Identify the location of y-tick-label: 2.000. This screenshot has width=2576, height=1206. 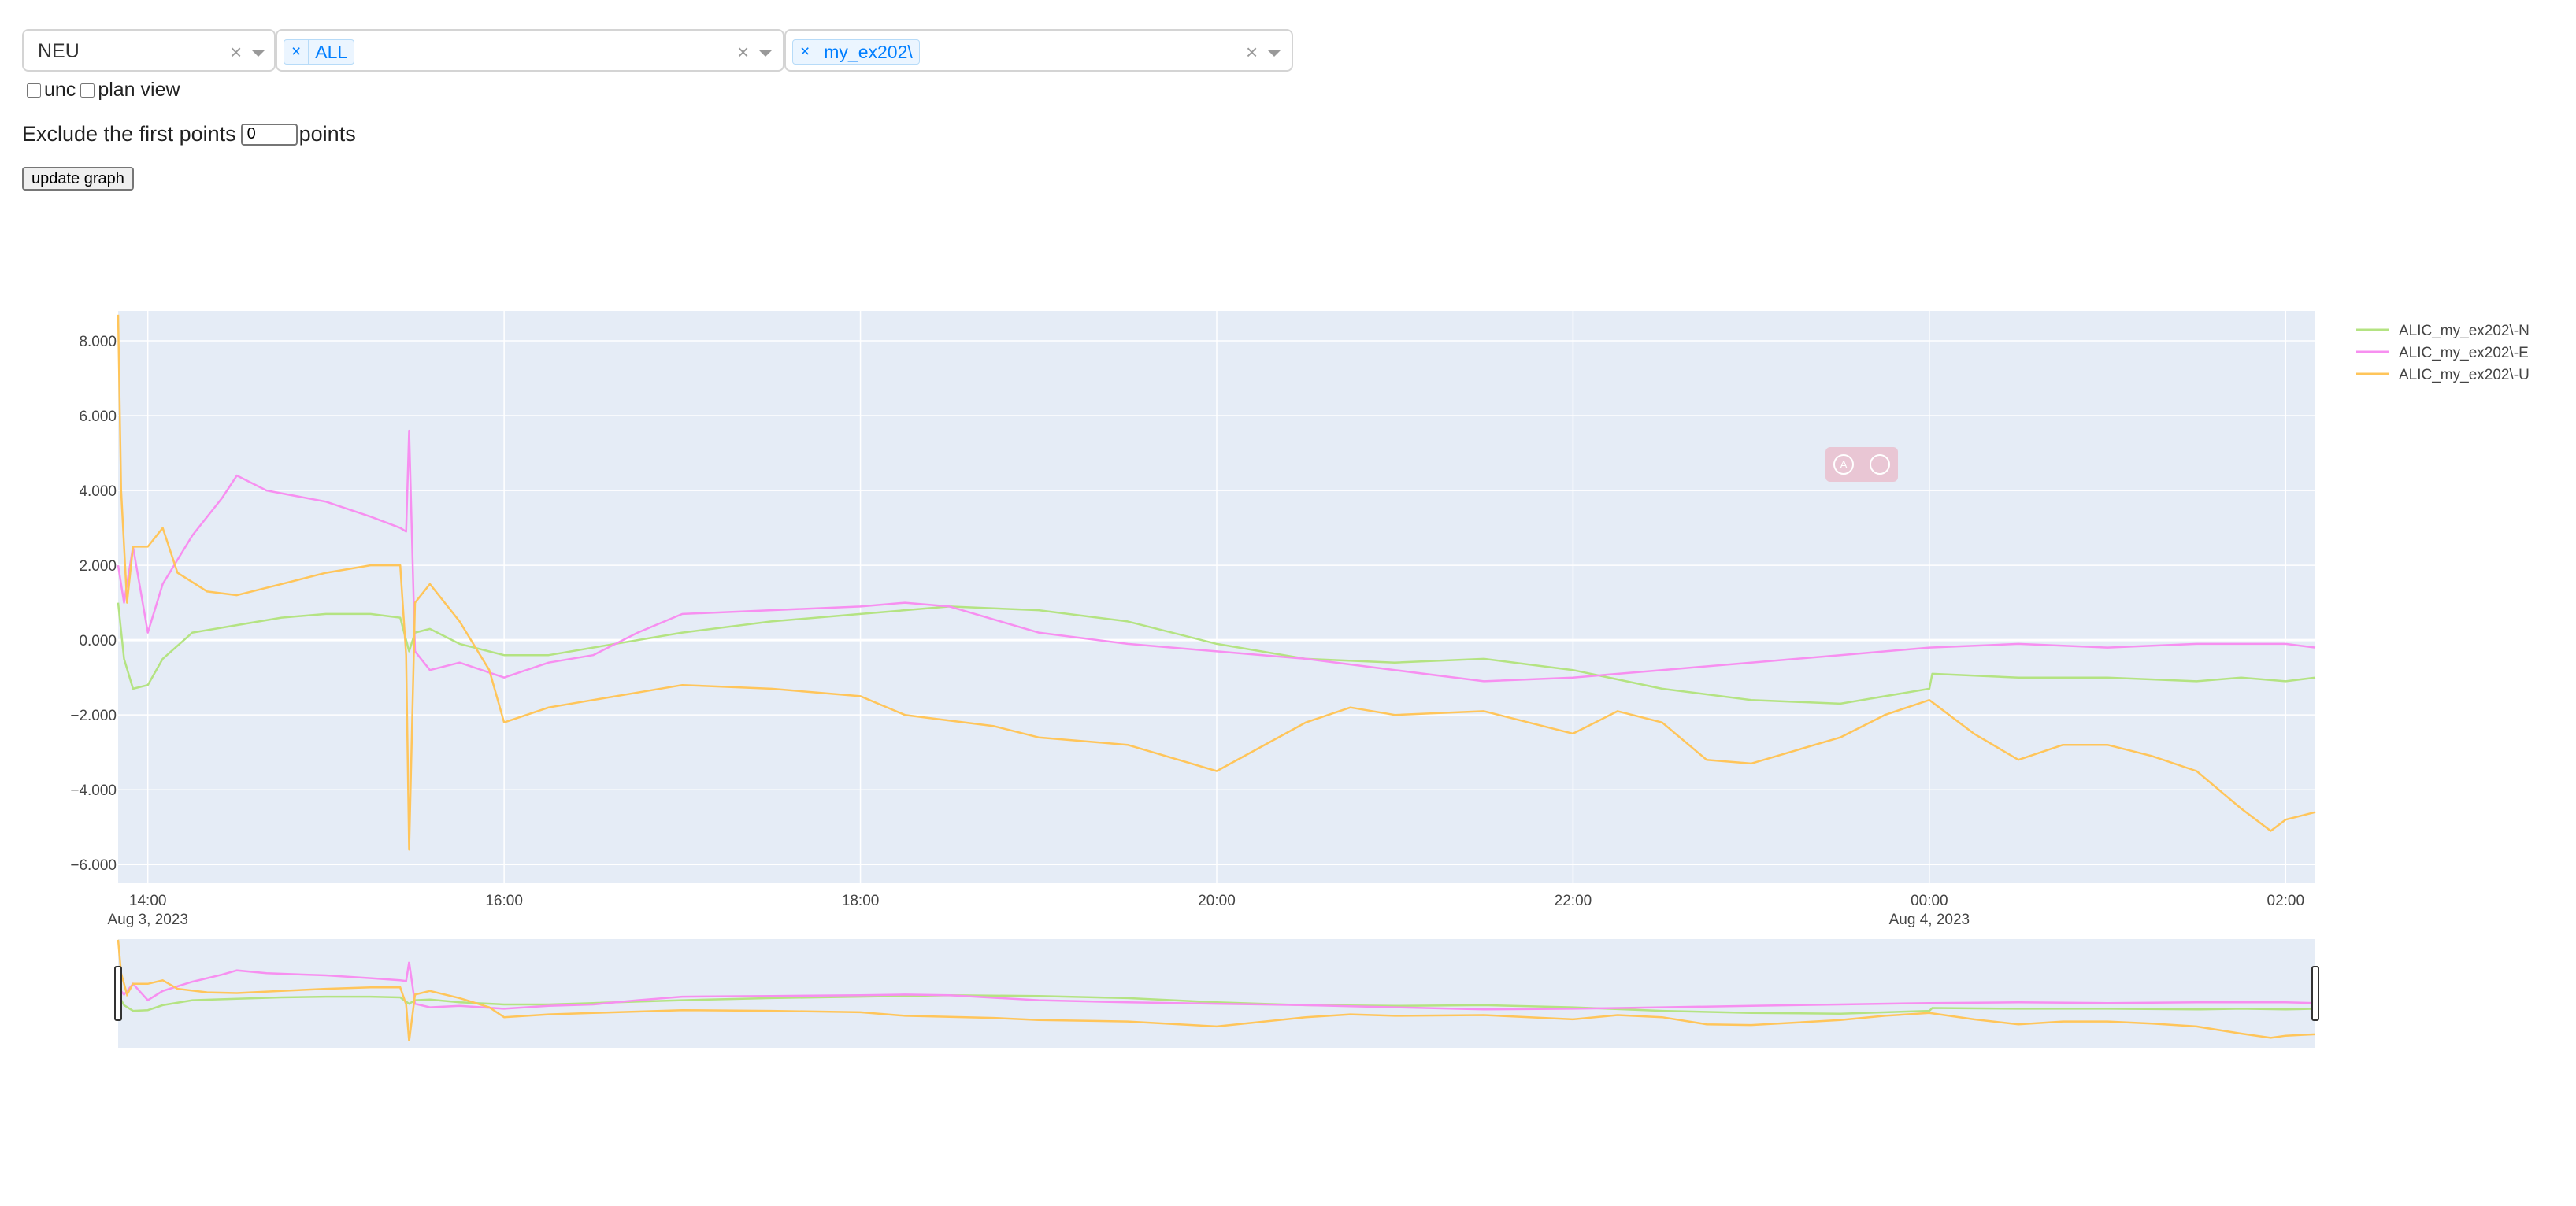
(98, 566).